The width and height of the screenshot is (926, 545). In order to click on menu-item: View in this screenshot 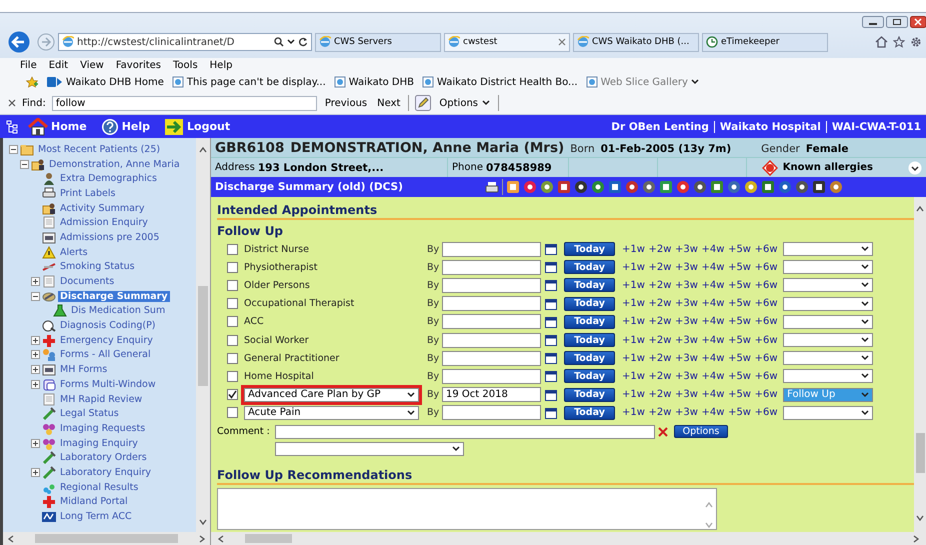, I will do `click(92, 65)`.